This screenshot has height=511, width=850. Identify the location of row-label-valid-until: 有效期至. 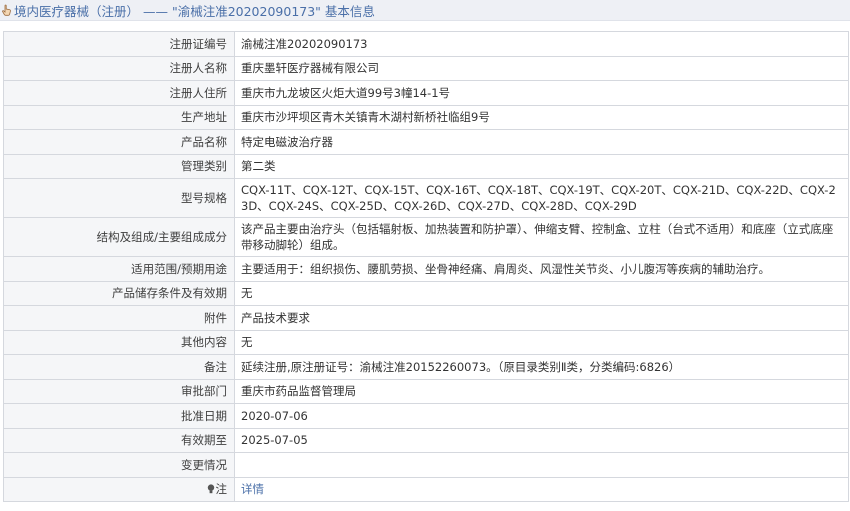
(119, 440).